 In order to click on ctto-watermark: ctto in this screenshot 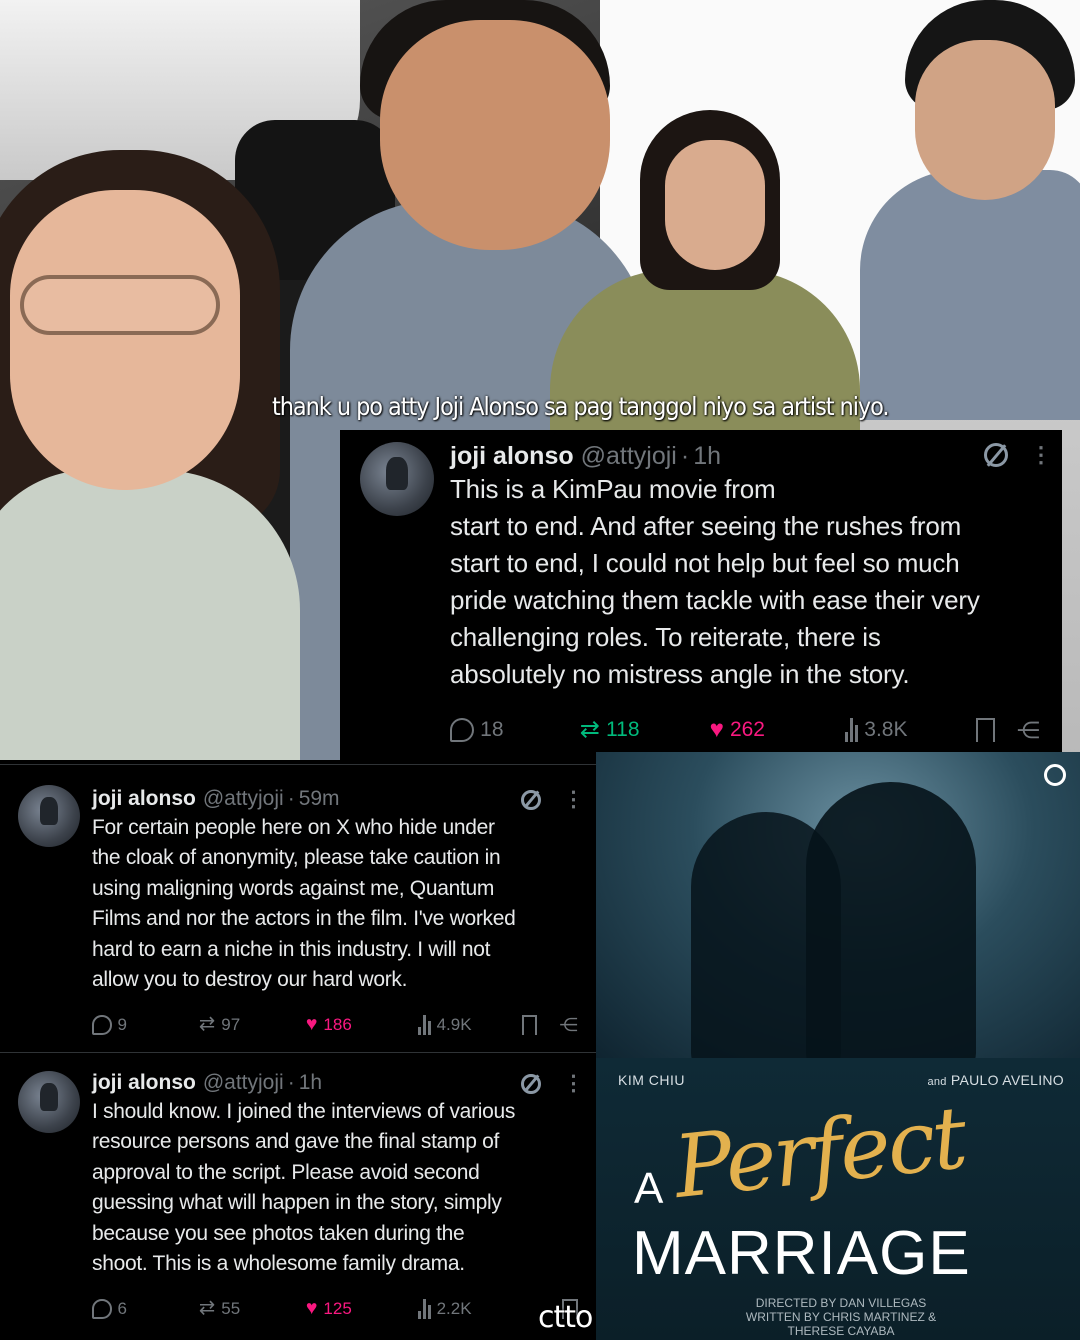, I will do `click(565, 1317)`.